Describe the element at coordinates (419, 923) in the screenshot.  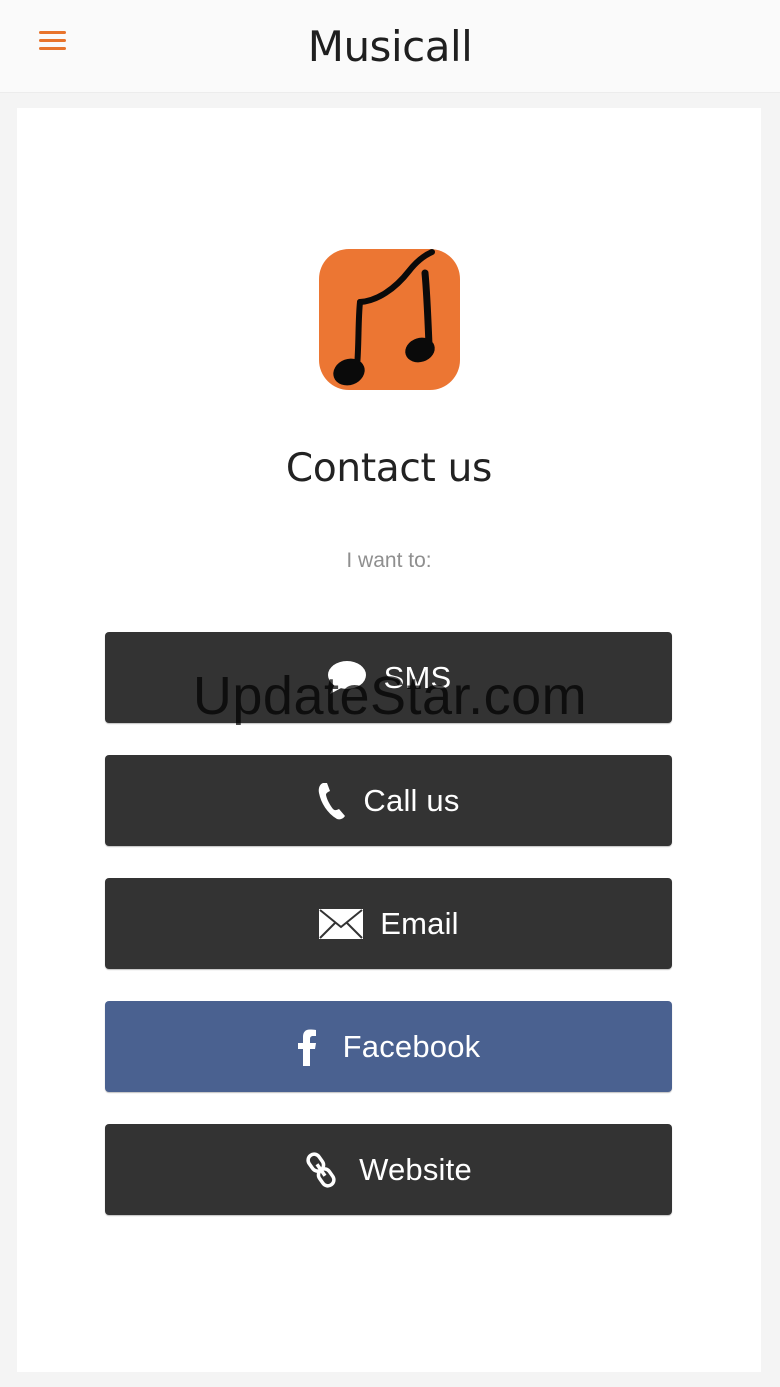
I see `email-label: Email` at that location.